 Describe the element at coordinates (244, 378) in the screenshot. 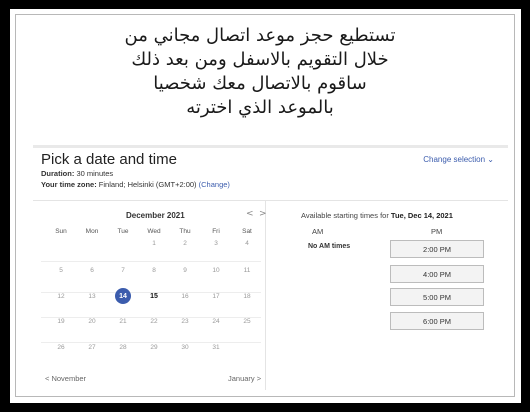

I see `next-month-link: January >` at that location.